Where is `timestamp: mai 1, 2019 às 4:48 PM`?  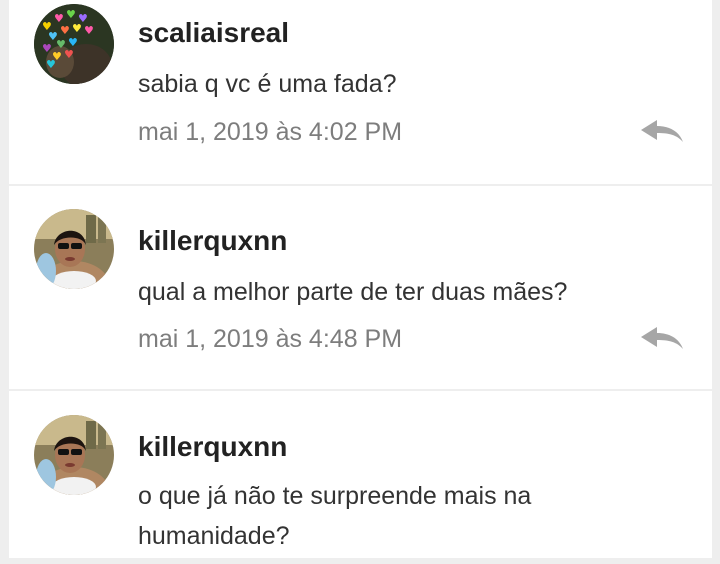
timestamp: mai 1, 2019 às 4:48 PM is located at coordinates (270, 339).